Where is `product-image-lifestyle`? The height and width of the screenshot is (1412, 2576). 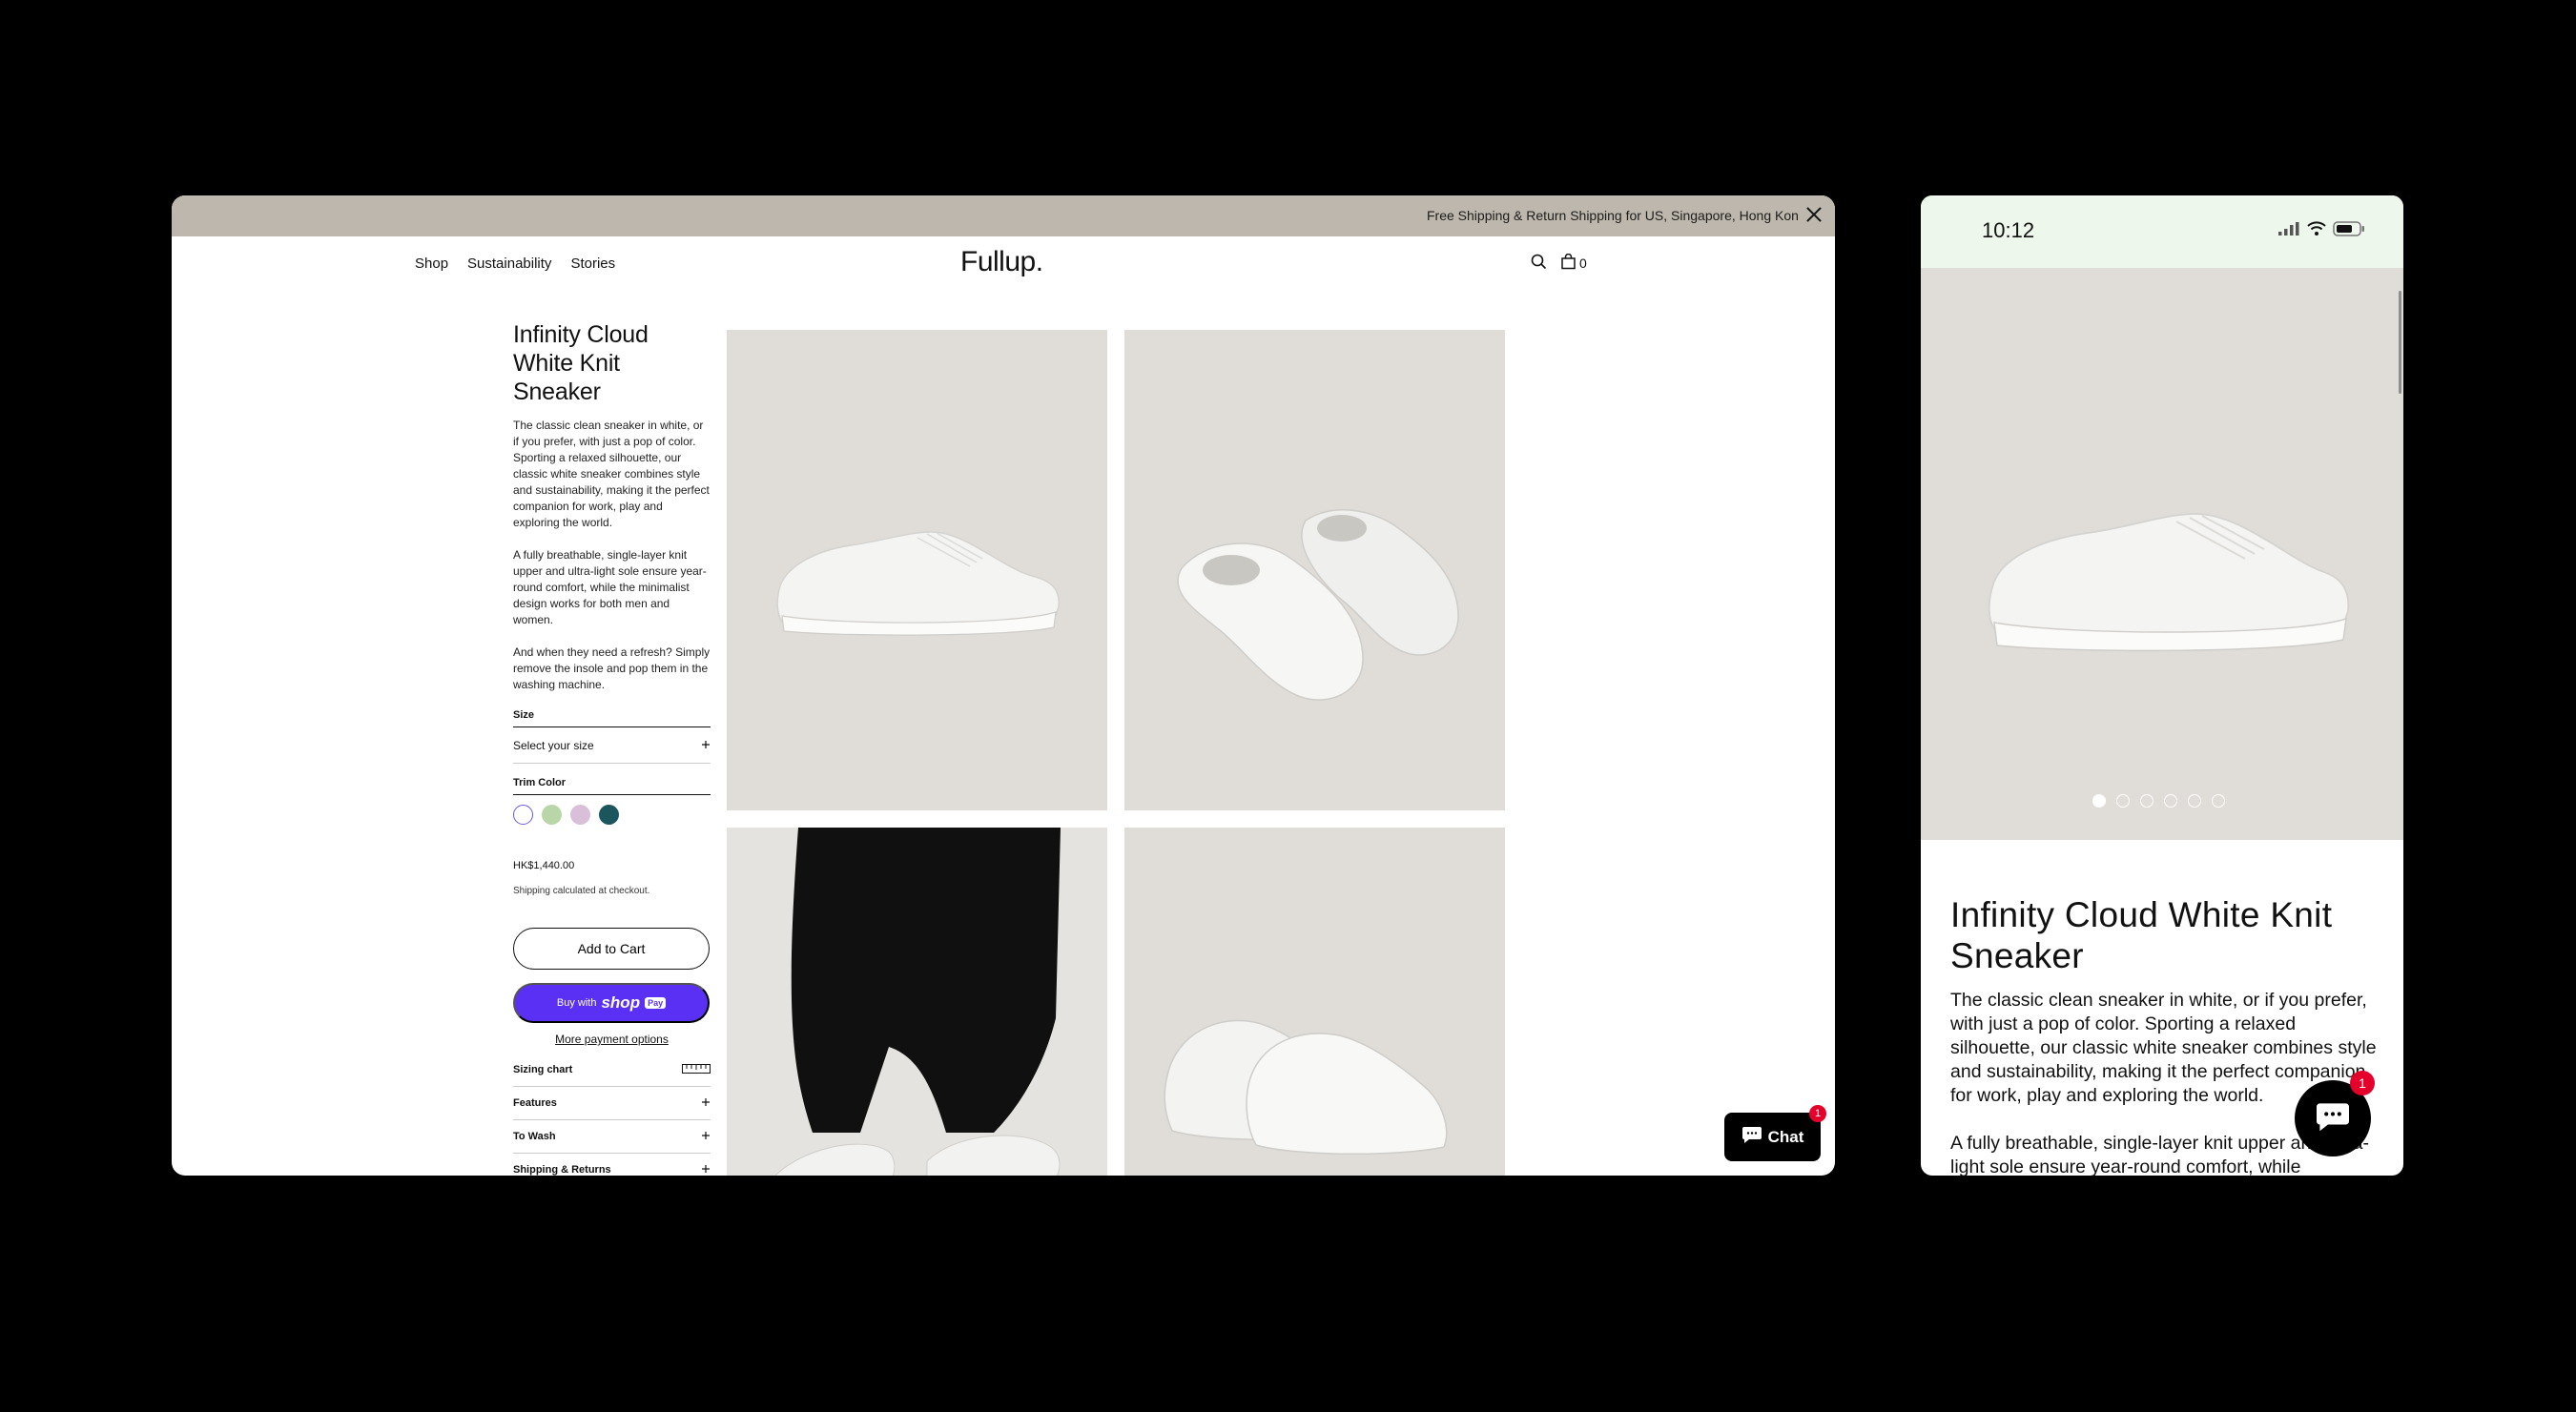 product-image-lifestyle is located at coordinates (917, 1002).